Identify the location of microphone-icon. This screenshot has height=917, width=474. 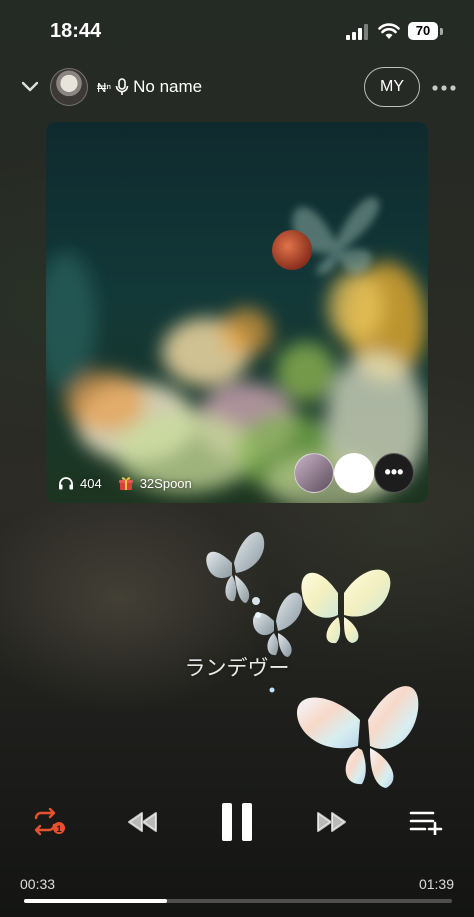
(122, 86).